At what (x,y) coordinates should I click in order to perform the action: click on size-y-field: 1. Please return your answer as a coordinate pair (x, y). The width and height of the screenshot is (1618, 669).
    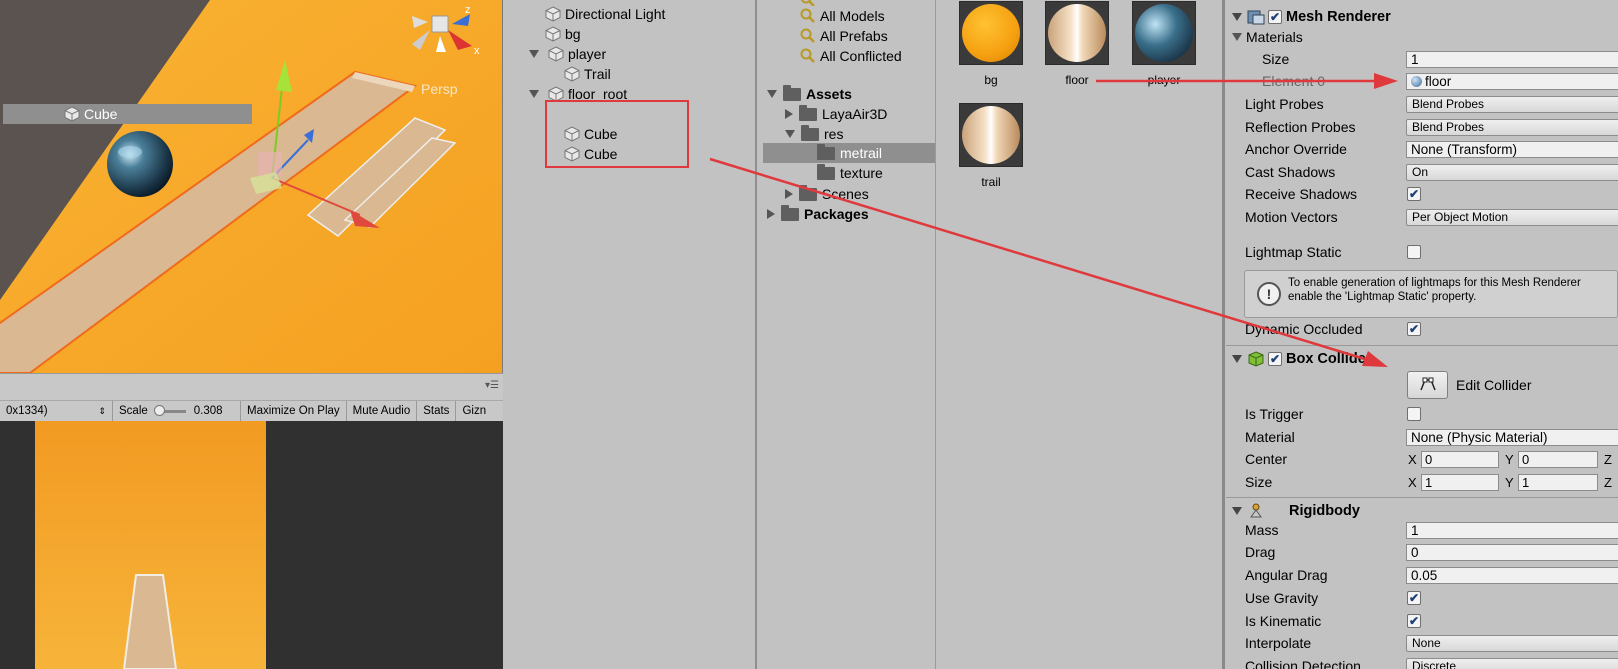
    Looking at the image, I should click on (1558, 482).